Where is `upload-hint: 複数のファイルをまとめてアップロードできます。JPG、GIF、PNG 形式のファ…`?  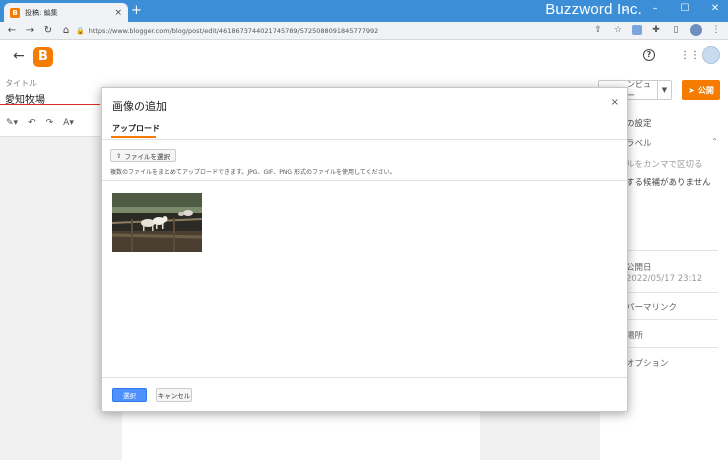 upload-hint: 複数のファイルをまとめてアップロードできます。JPG、GIF、PNG 形式のファ… is located at coordinates (253, 172).